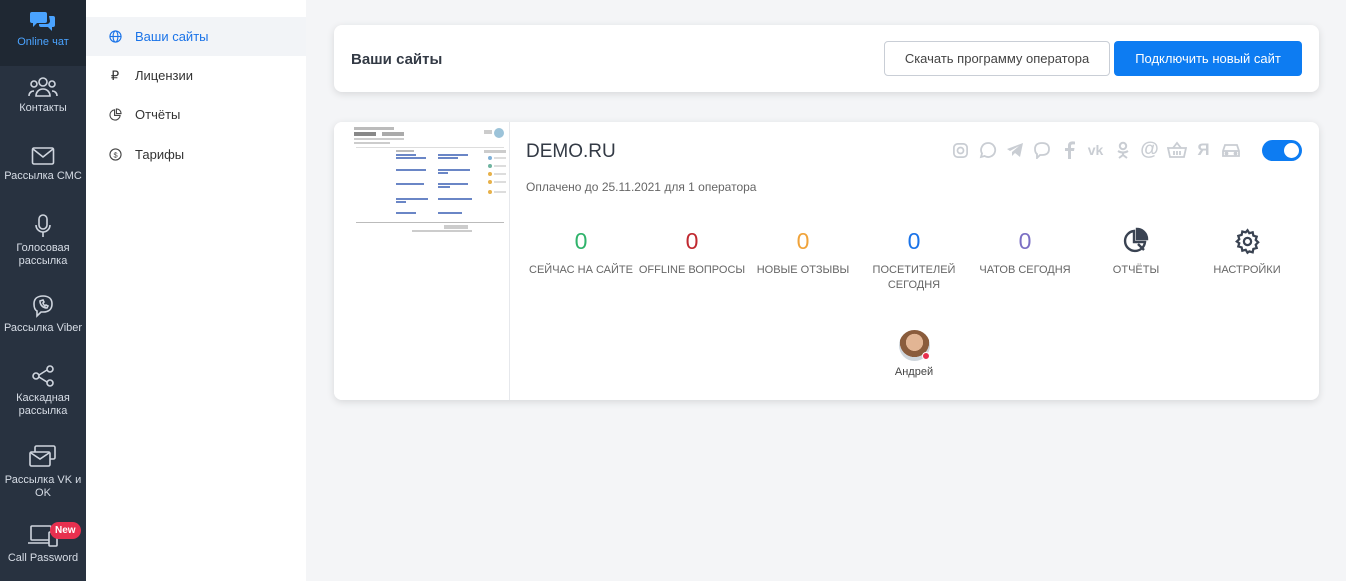  I want to click on chat-bubbles-icon, so click(42, 21).